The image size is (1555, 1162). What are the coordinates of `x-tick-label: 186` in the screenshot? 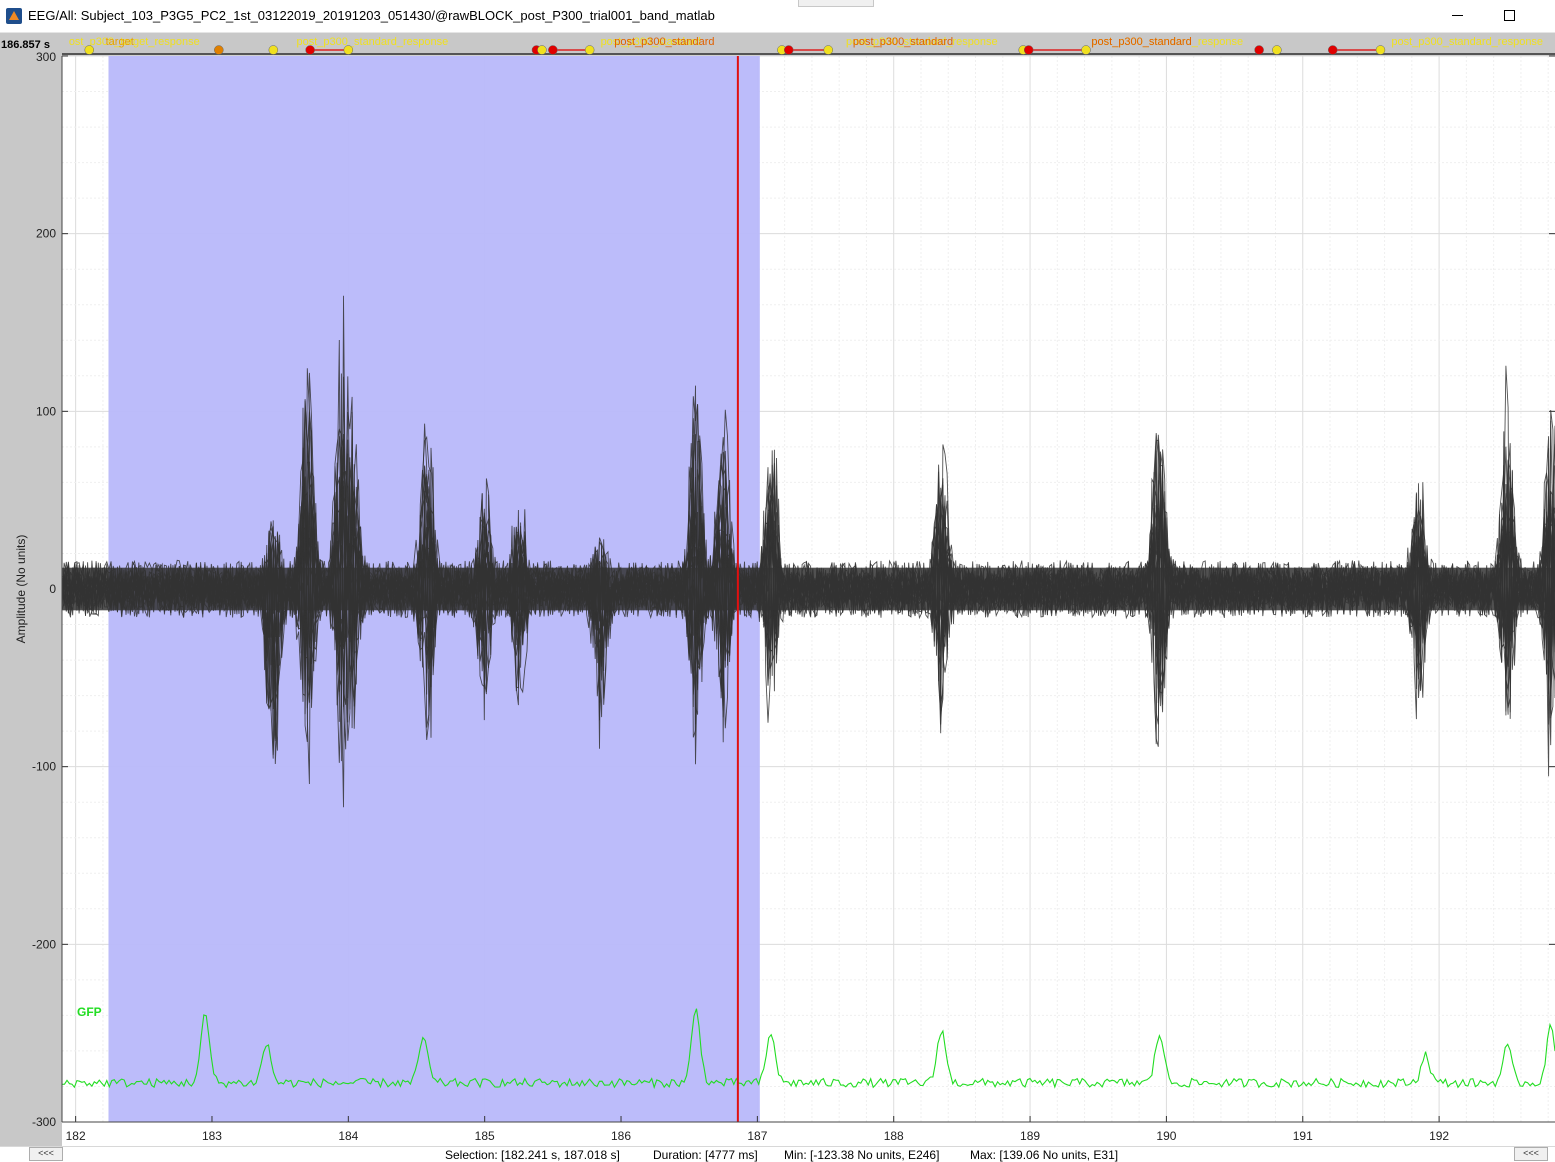 It's located at (621, 1136).